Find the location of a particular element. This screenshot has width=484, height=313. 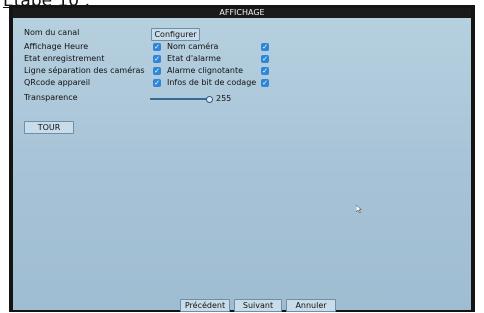

configure-button: Configurer is located at coordinates (175, 34).